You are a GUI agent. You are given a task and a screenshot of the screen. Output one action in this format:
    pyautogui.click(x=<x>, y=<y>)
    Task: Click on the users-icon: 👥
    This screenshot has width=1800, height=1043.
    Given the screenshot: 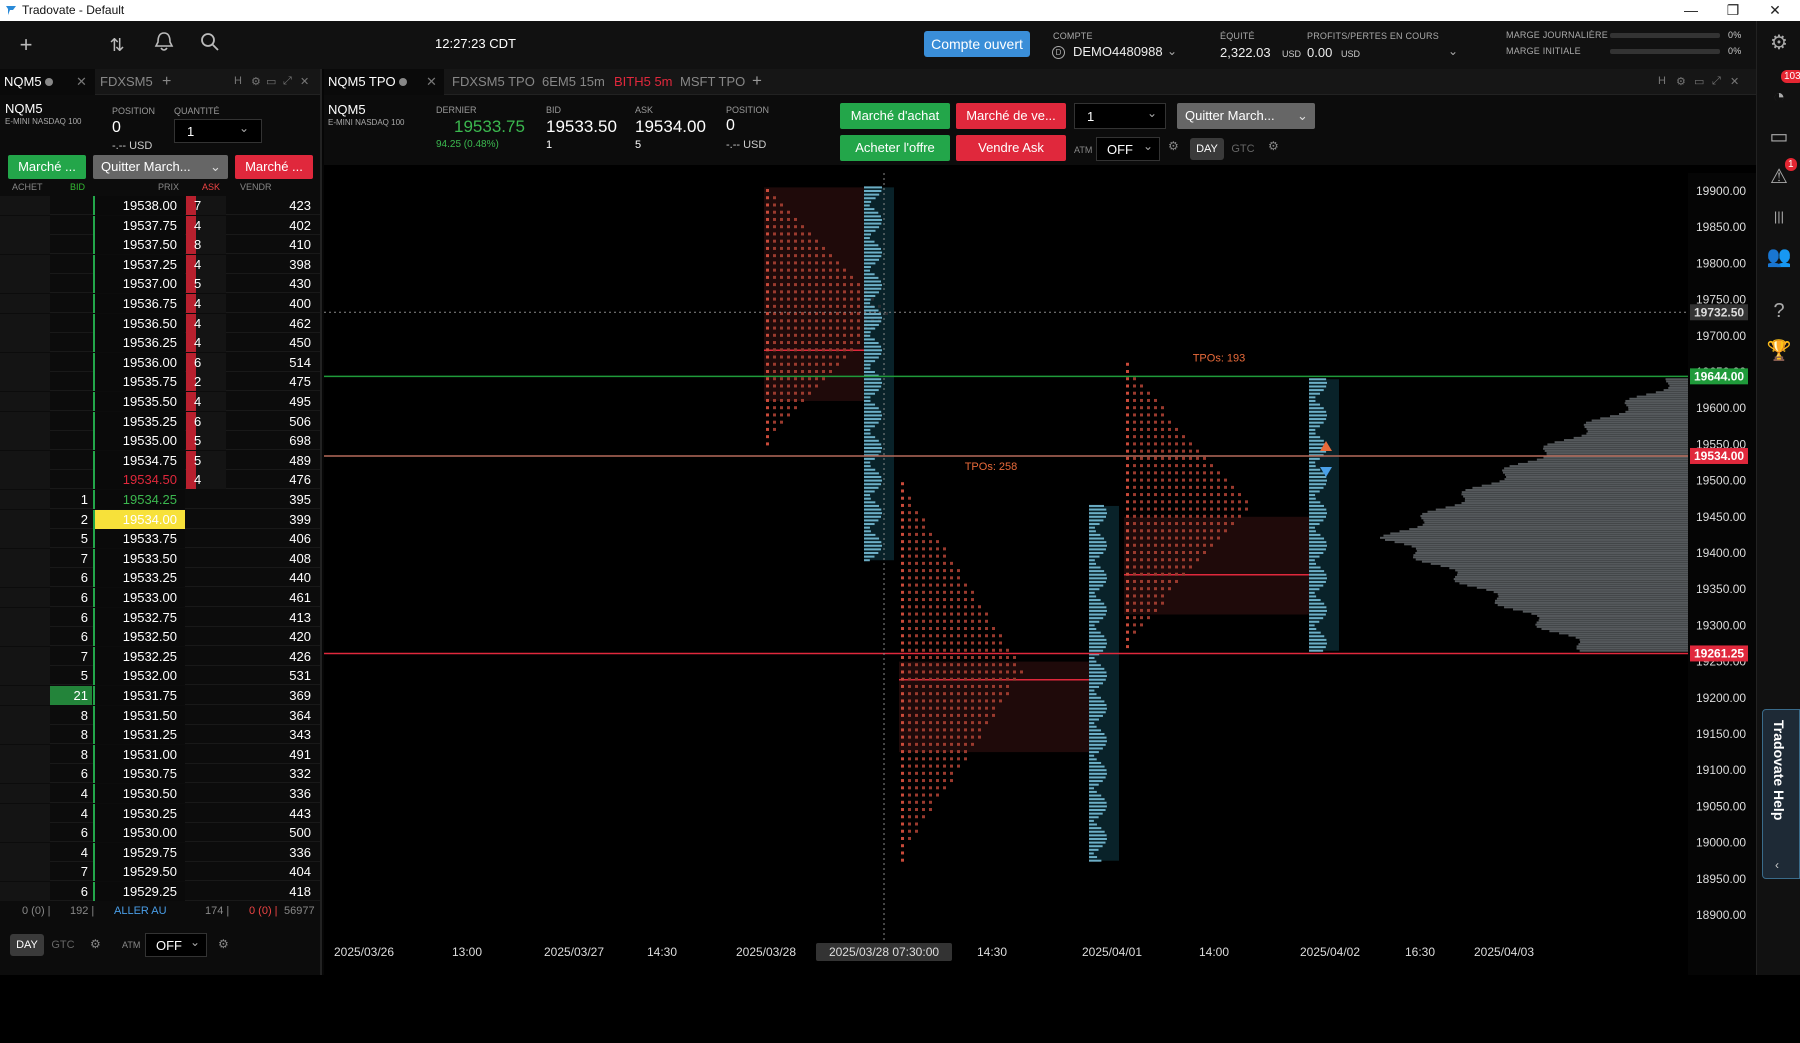 What is the action you would take?
    pyautogui.click(x=1779, y=257)
    